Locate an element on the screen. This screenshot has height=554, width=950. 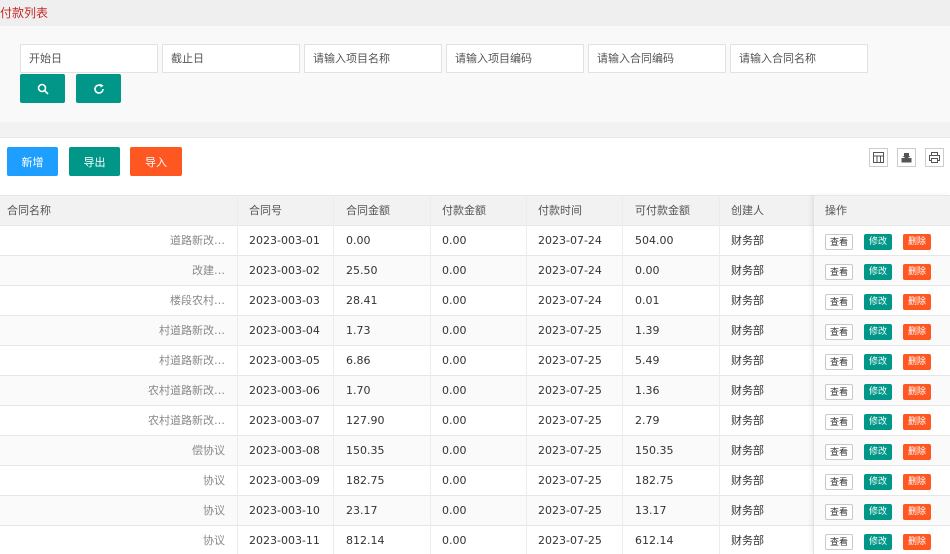
cell-contract-amount: 6.86 is located at coordinates (358, 360).